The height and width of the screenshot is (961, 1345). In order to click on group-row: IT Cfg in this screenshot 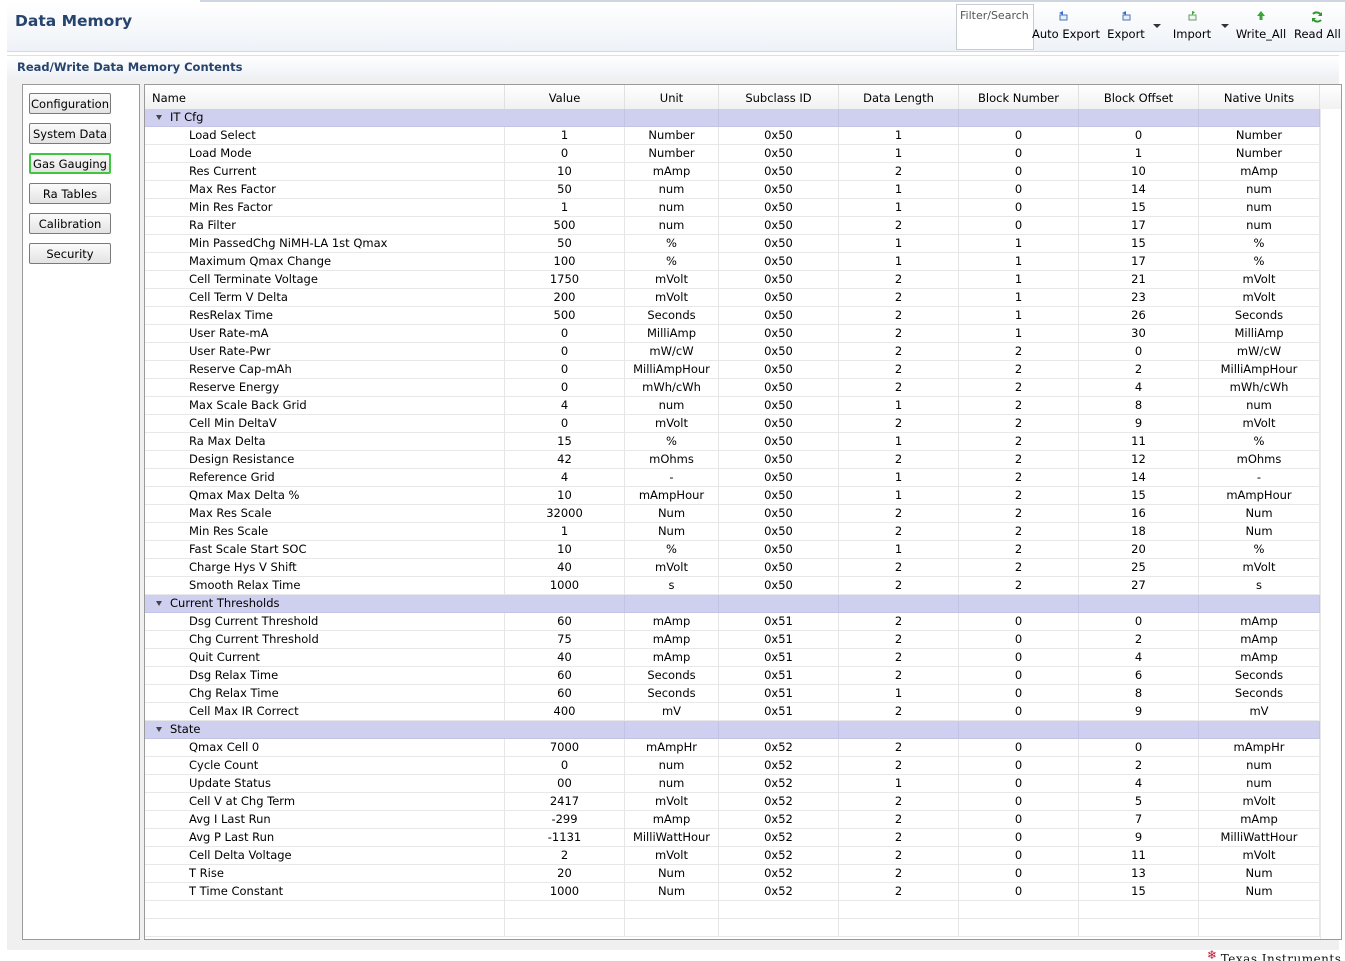, I will do `click(732, 118)`.